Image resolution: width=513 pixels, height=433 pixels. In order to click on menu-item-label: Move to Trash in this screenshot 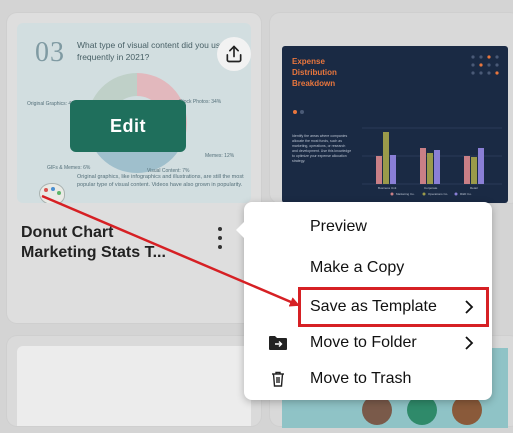, I will do `click(361, 378)`.